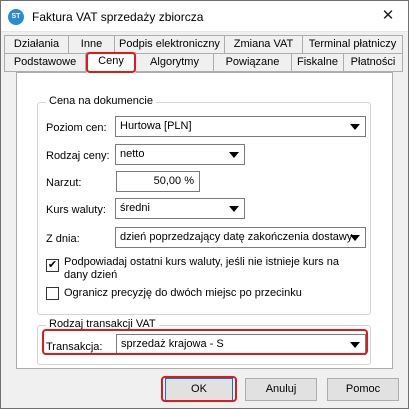  Describe the element at coordinates (101, 101) in the screenshot. I see `price-group-title: Cena na dokumencie` at that location.